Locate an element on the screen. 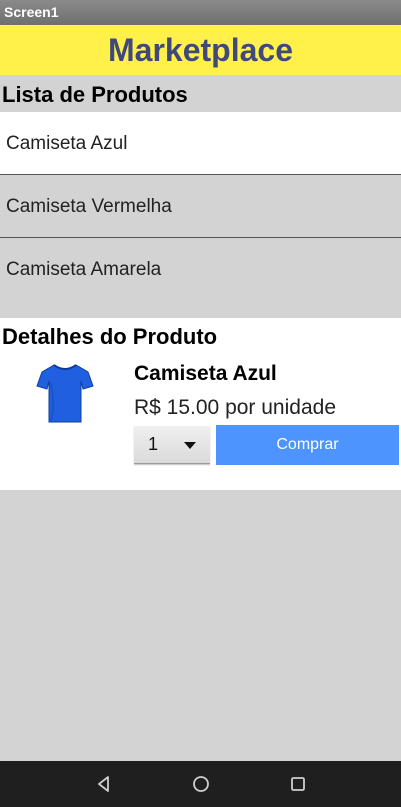 This screenshot has width=401, height=807. window-title: Screen1 is located at coordinates (200, 12).